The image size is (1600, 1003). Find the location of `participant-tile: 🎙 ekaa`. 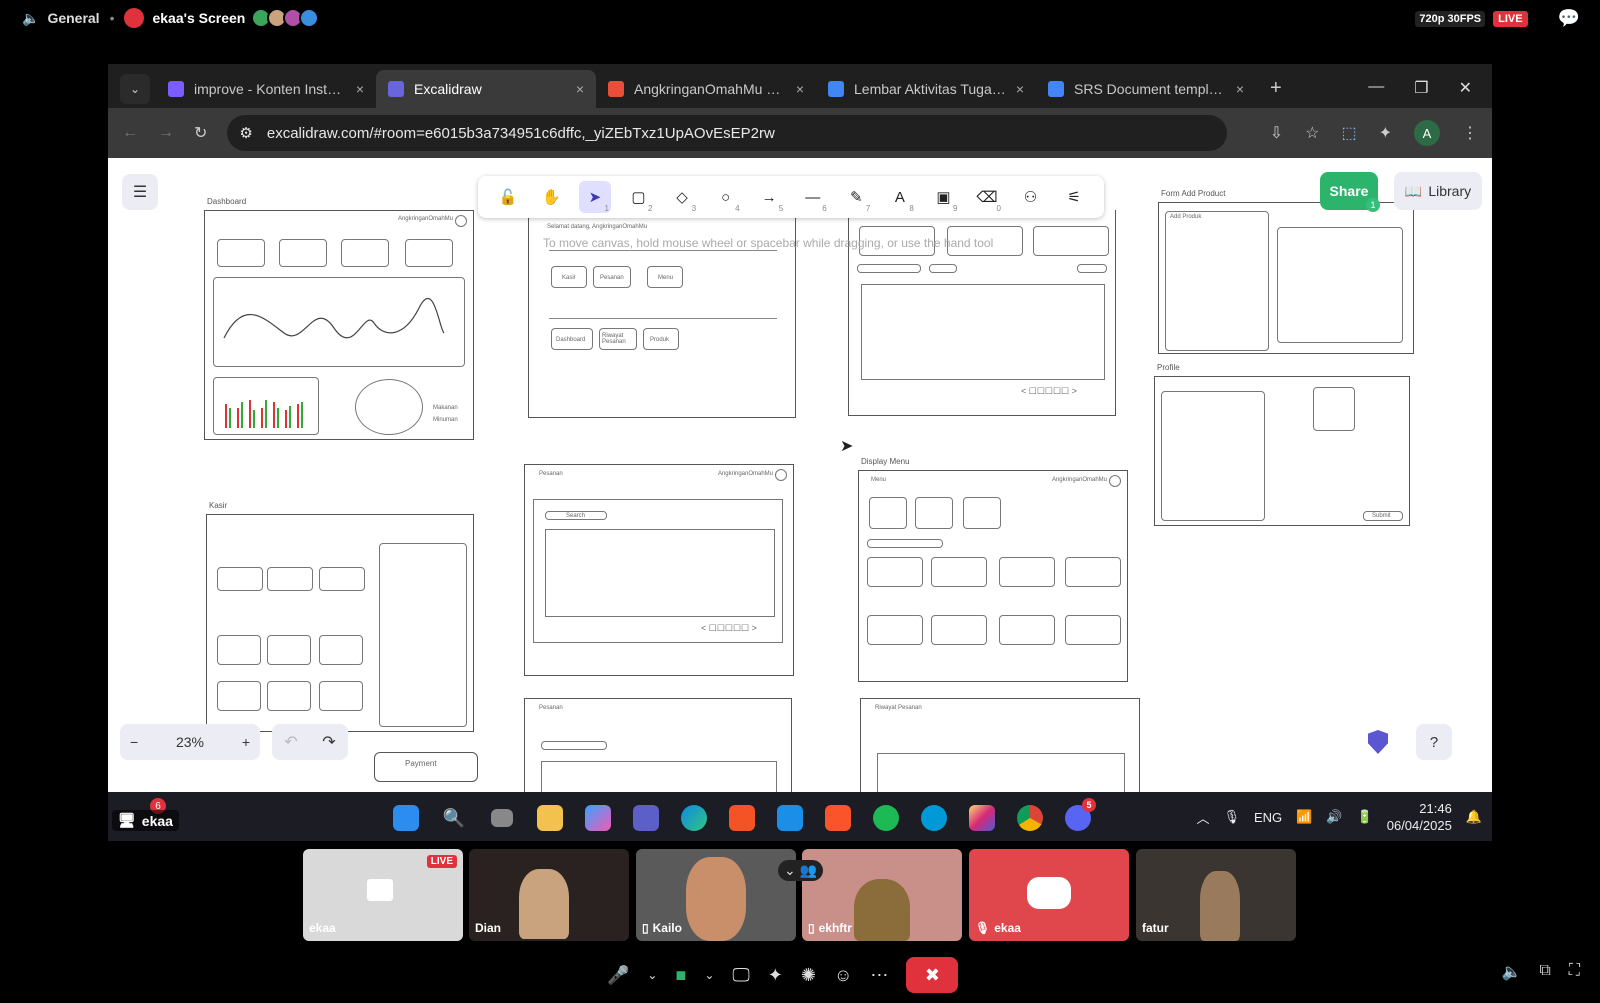

participant-tile: 🎙 ekaa is located at coordinates (1049, 895).